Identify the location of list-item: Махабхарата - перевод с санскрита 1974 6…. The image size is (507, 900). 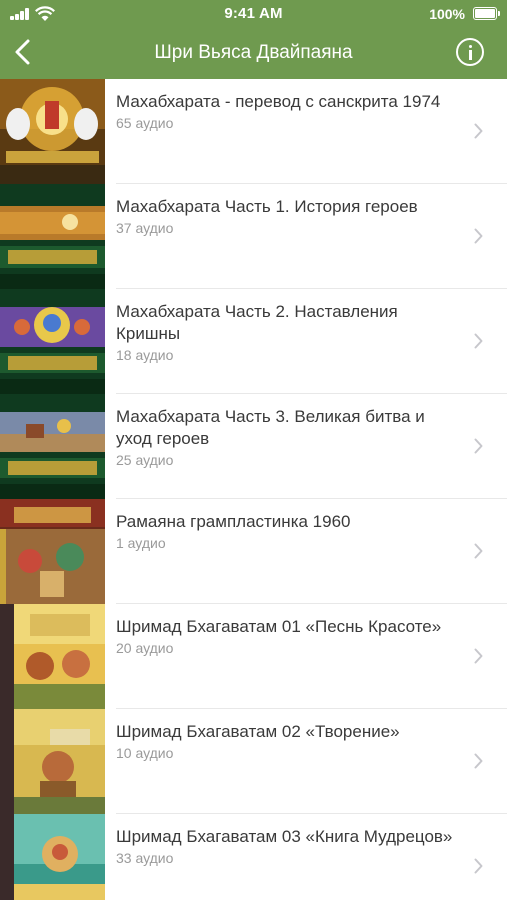
(253, 131).